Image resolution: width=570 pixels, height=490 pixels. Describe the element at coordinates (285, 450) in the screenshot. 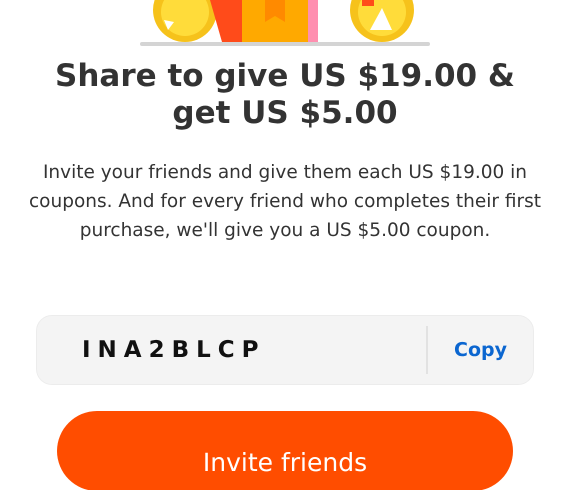

I see `invite-friends-button: Invite friends` at that location.